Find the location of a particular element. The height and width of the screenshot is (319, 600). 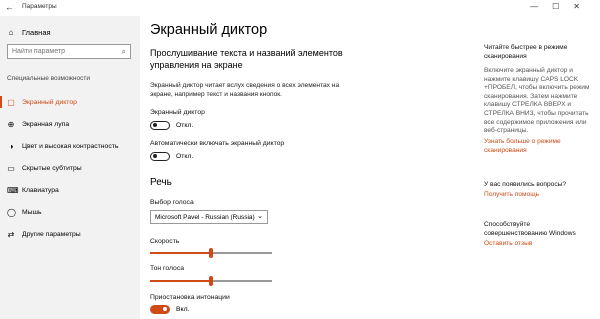

home-link: ⌂ Главная is located at coordinates (29, 32).